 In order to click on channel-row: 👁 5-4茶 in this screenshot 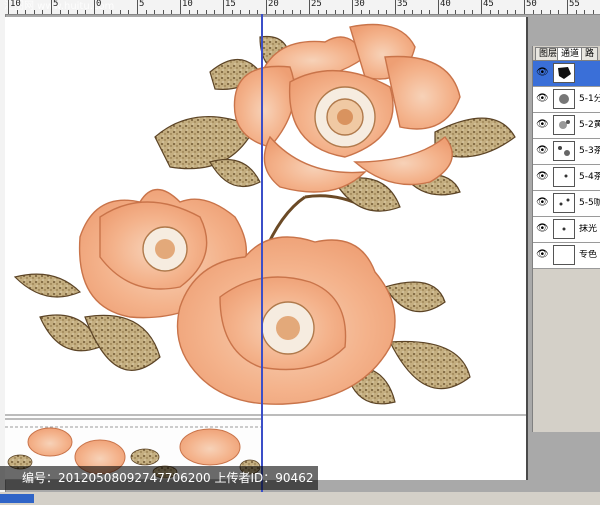, I will do `click(566, 178)`.